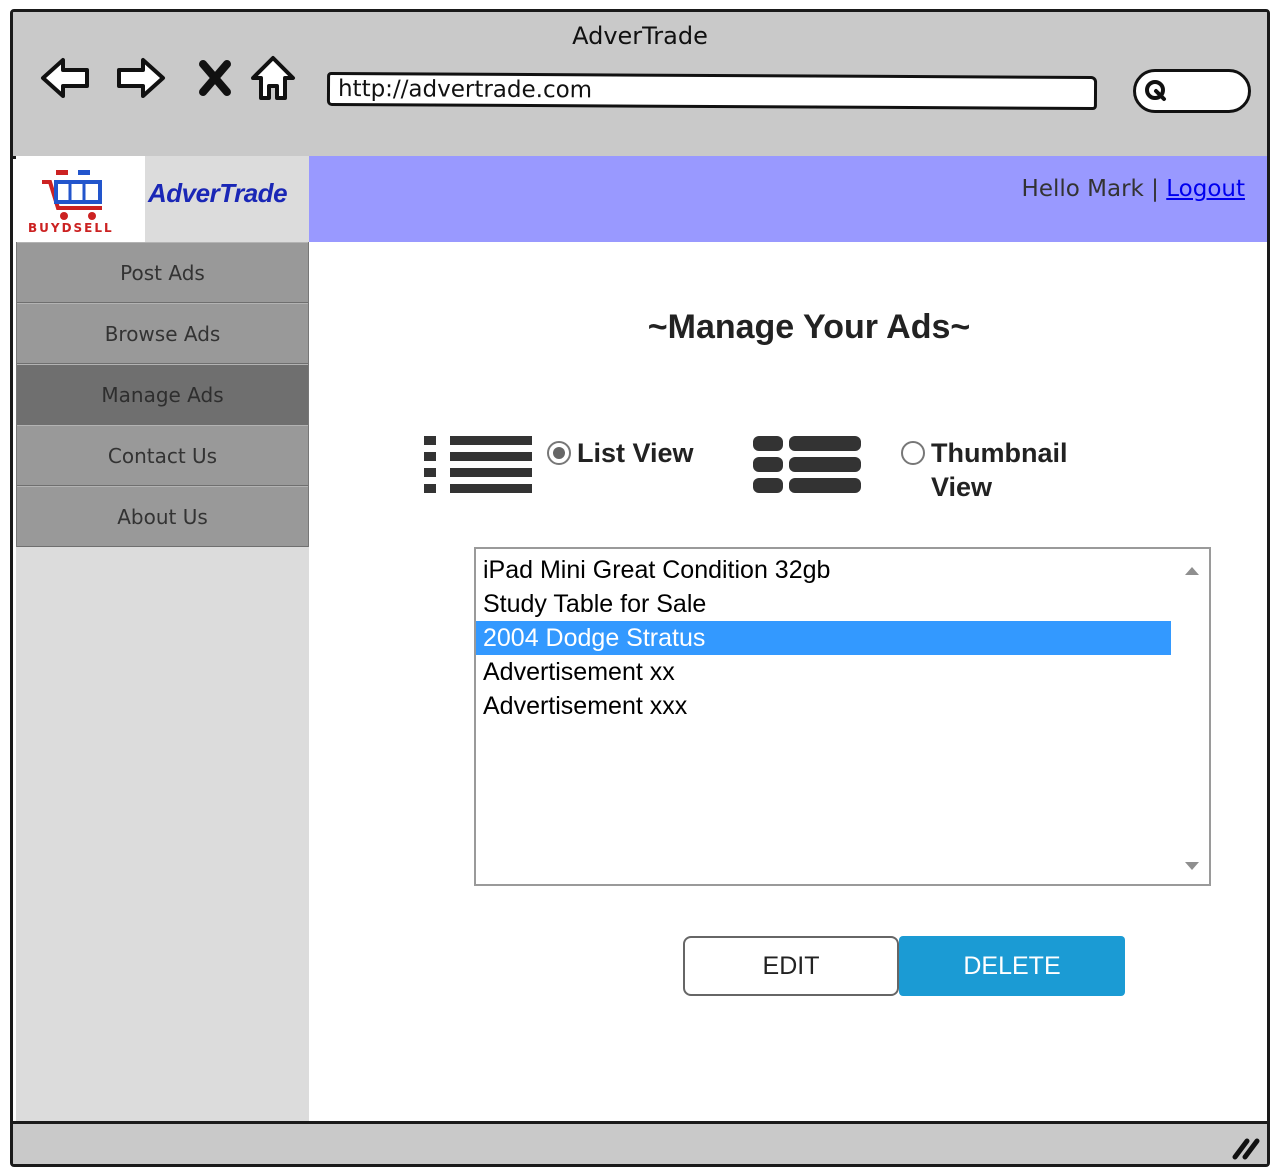 Image resolution: width=1274 pixels, height=1171 pixels. I want to click on thumbnail-view-icon, so click(808, 466).